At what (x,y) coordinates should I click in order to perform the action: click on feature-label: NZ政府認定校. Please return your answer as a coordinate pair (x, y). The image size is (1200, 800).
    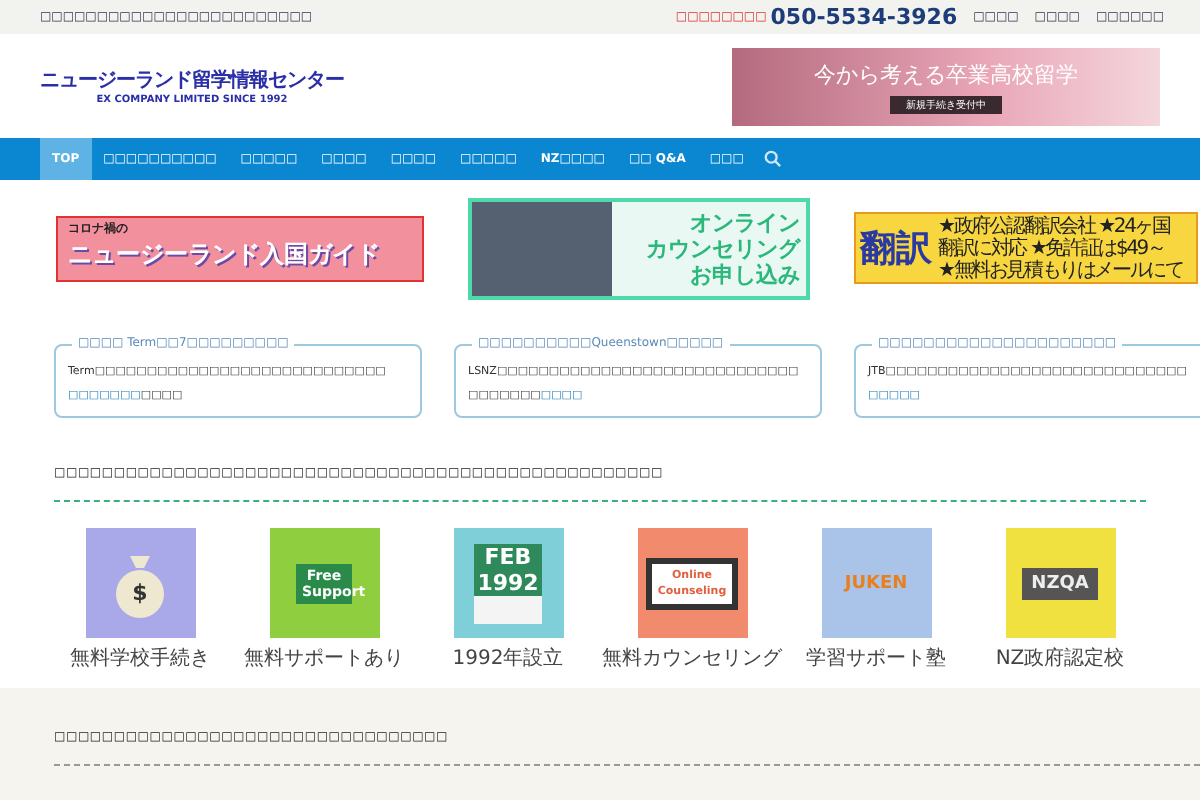
    Looking at the image, I should click on (1060, 658).